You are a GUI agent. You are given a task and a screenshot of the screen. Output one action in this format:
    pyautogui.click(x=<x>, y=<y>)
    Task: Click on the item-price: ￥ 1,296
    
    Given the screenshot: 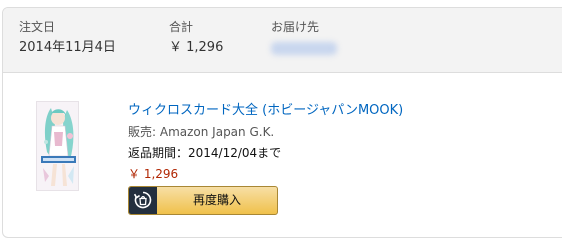 What is the action you would take?
    pyautogui.click(x=153, y=174)
    